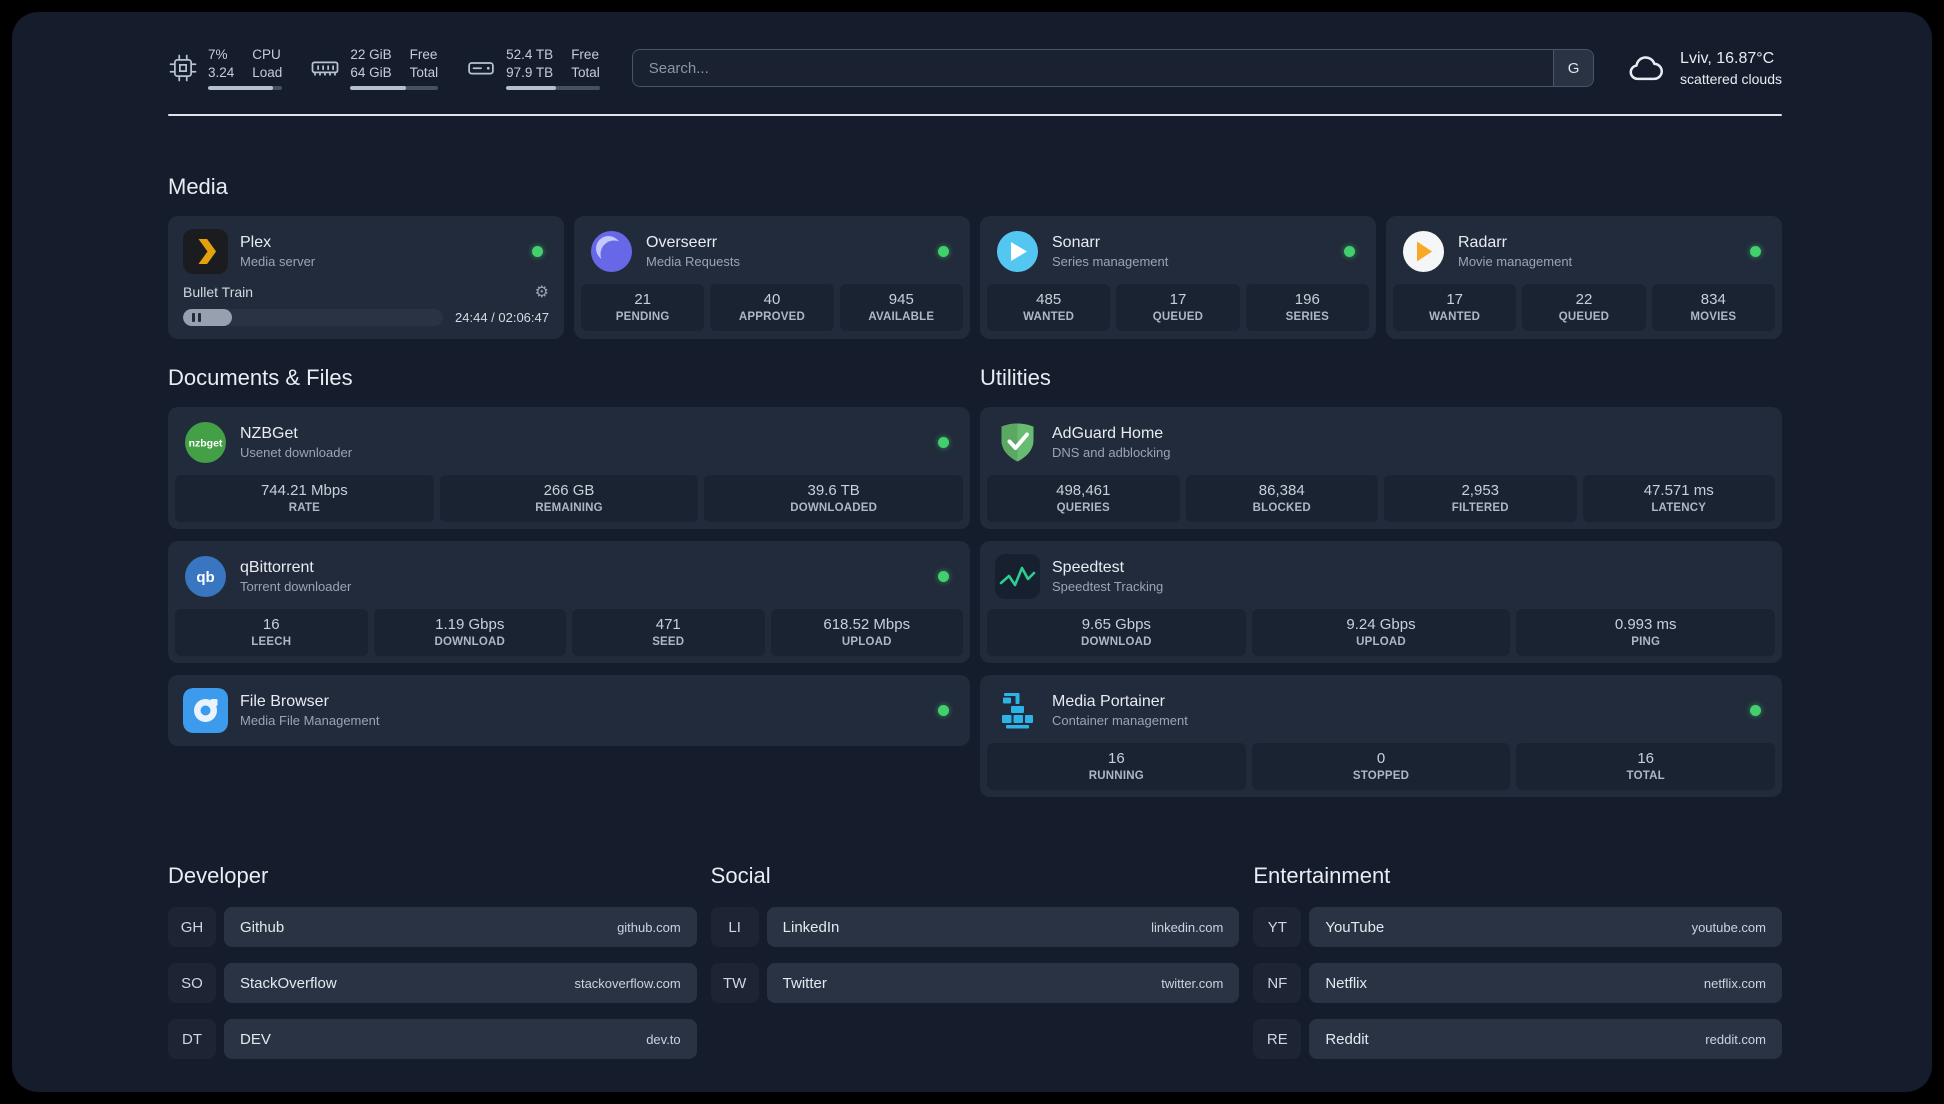 This screenshot has height=1104, width=1944. I want to click on stat-tile: 86,384 BLOCKED, so click(1281, 499).